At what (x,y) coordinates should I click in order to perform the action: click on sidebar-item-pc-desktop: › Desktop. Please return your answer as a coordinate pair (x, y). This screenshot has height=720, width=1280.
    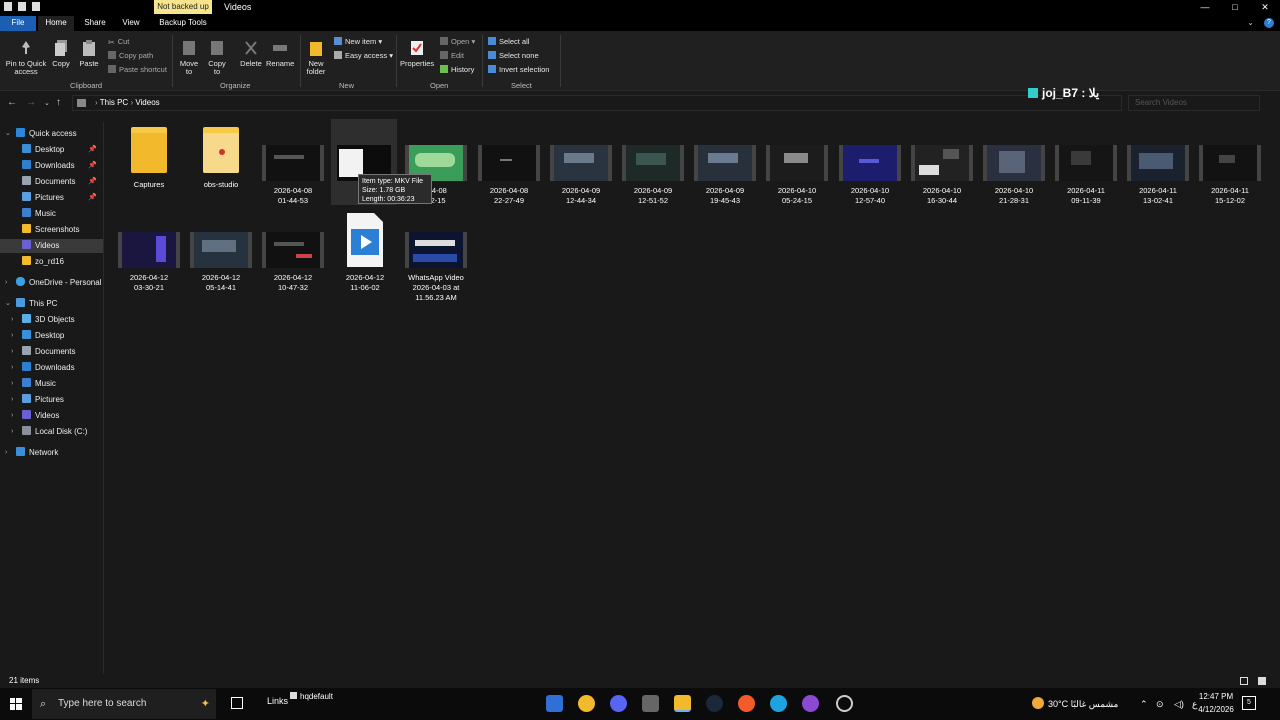
    Looking at the image, I should click on (51, 336).